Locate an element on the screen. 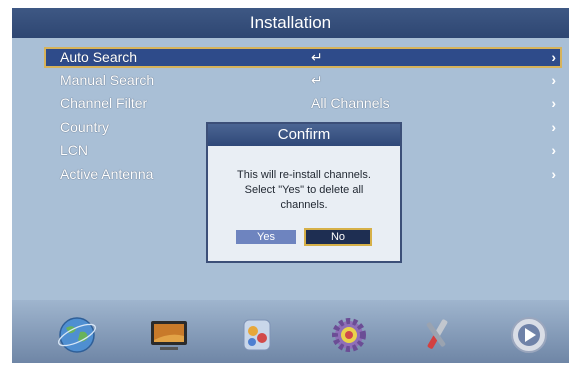 Image resolution: width=581 pixels, height=368 pixels. dialog-message-line-2: Select "Yes" to delete all is located at coordinates (304, 190).